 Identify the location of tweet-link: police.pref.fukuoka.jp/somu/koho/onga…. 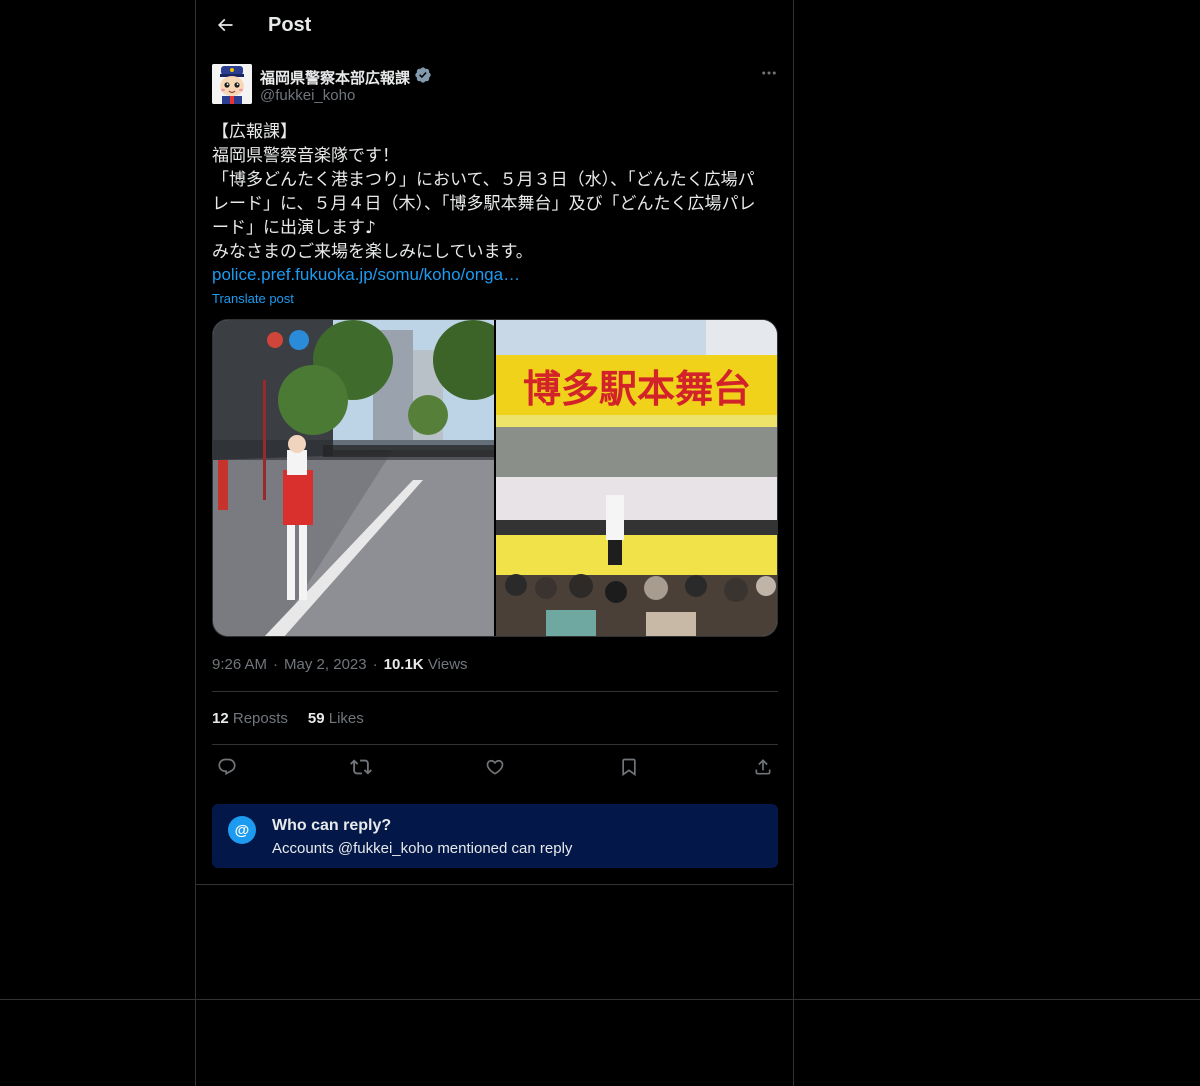
(366, 275).